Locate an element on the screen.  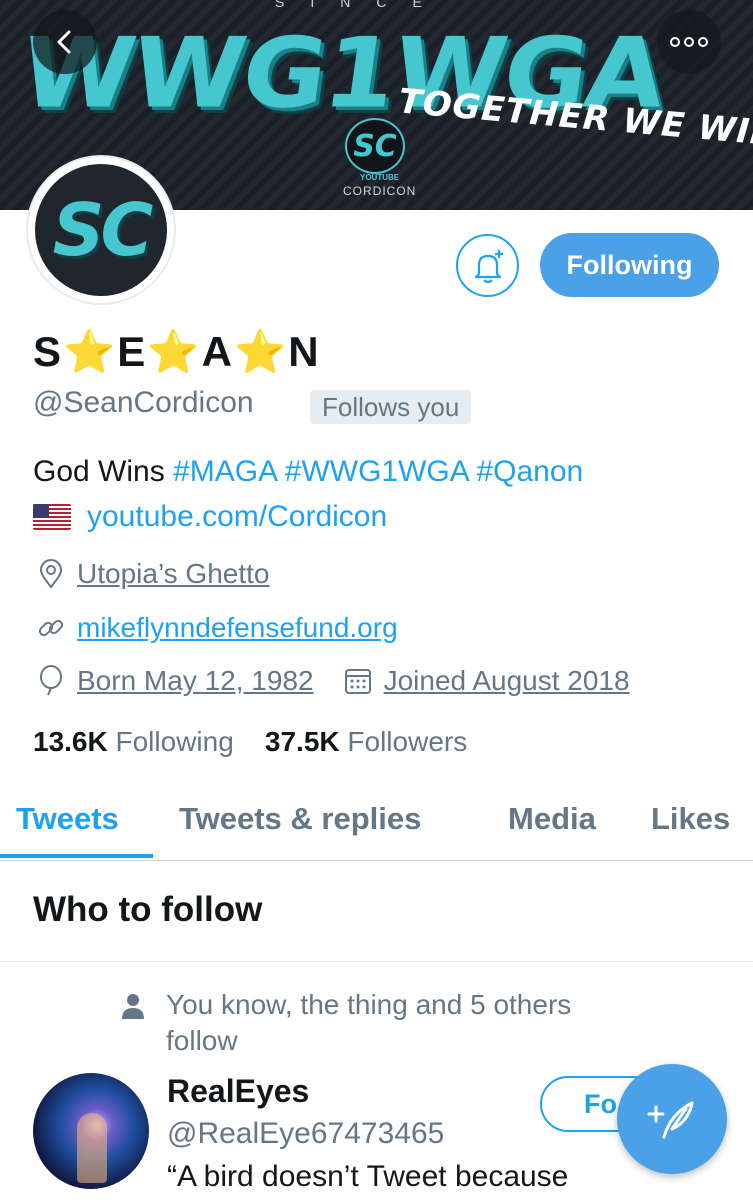
dates-row: Born May 12, 1982 Joined August 2018 is located at coordinates (331, 681).